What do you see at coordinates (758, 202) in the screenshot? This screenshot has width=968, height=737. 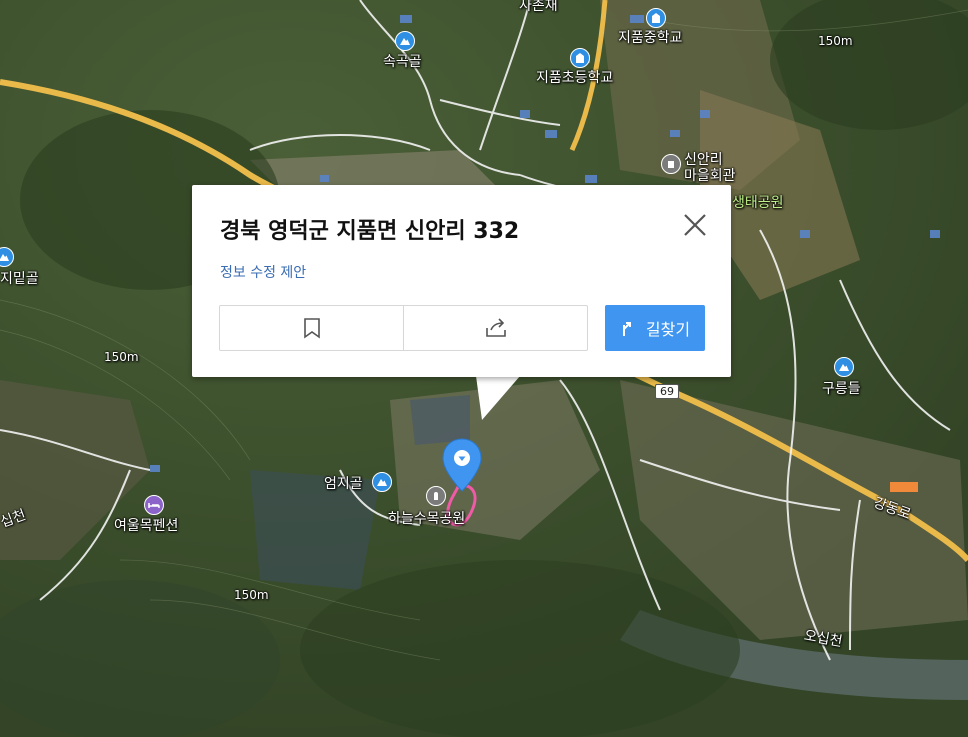 I see `place-label-eco-park: 생태공원` at bounding box center [758, 202].